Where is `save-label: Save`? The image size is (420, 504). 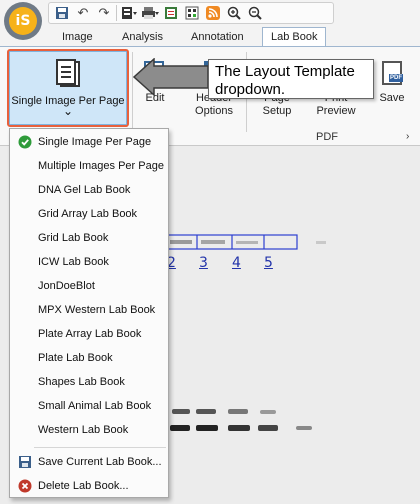 save-label: Save is located at coordinates (392, 98).